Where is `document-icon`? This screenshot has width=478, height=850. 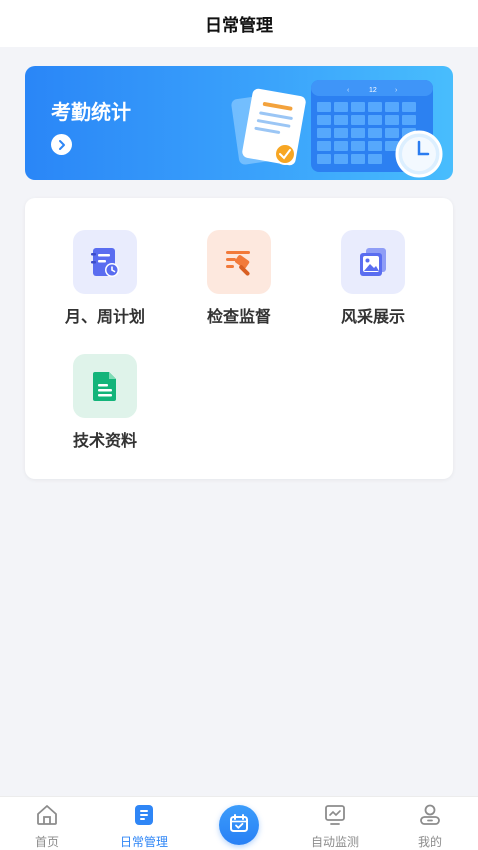 document-icon is located at coordinates (105, 386).